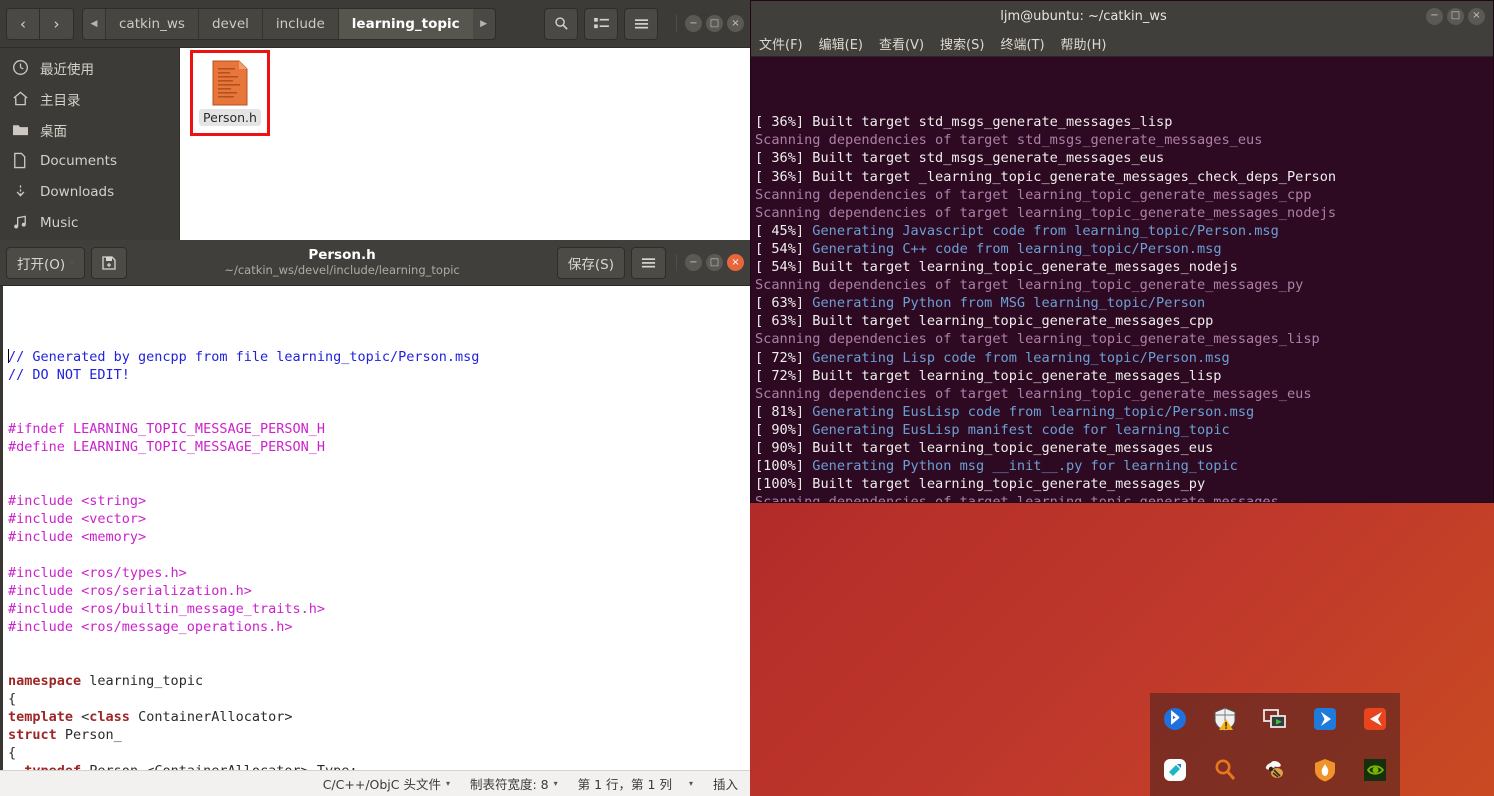 The image size is (1494, 796). What do you see at coordinates (130, 591) in the screenshot?
I see `code-token: #include <ros/serialization.h>` at bounding box center [130, 591].